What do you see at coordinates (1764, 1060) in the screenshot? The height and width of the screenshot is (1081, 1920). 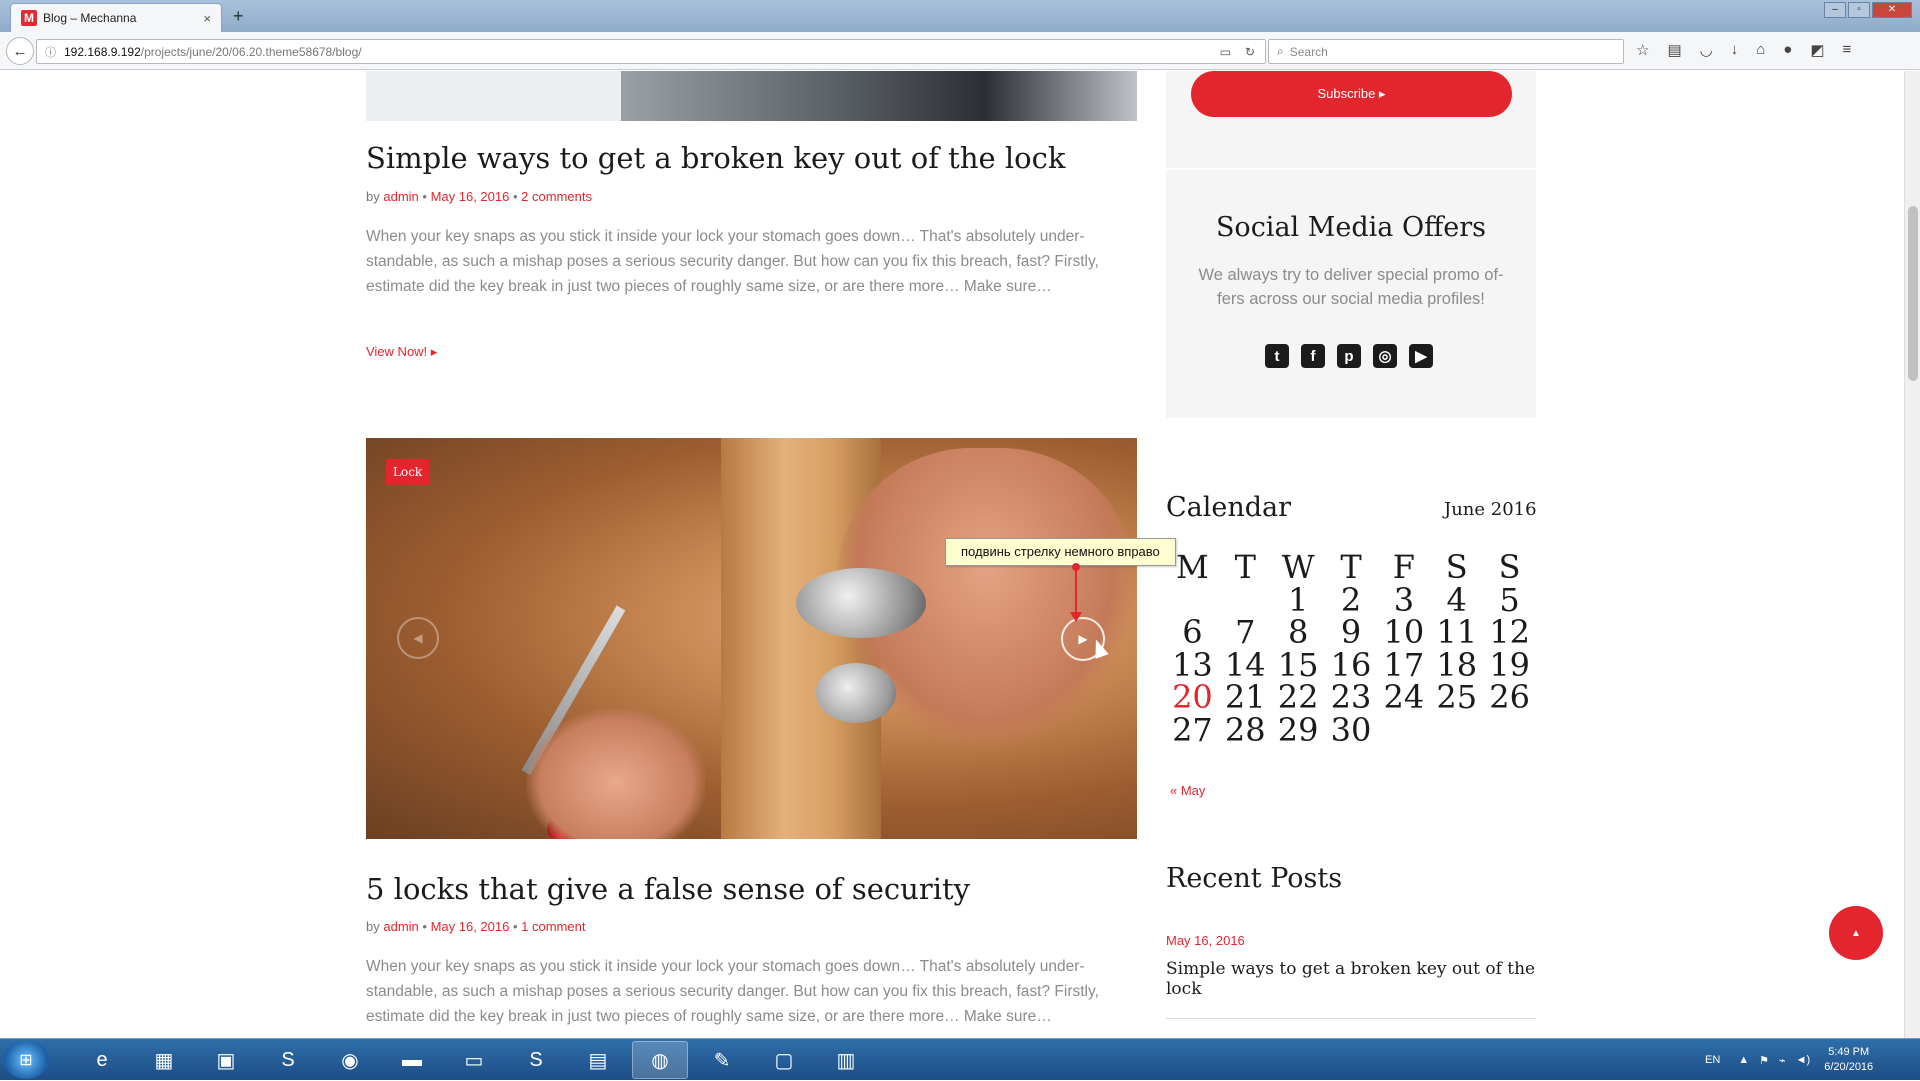 I see `flag-icon: ⚑` at bounding box center [1764, 1060].